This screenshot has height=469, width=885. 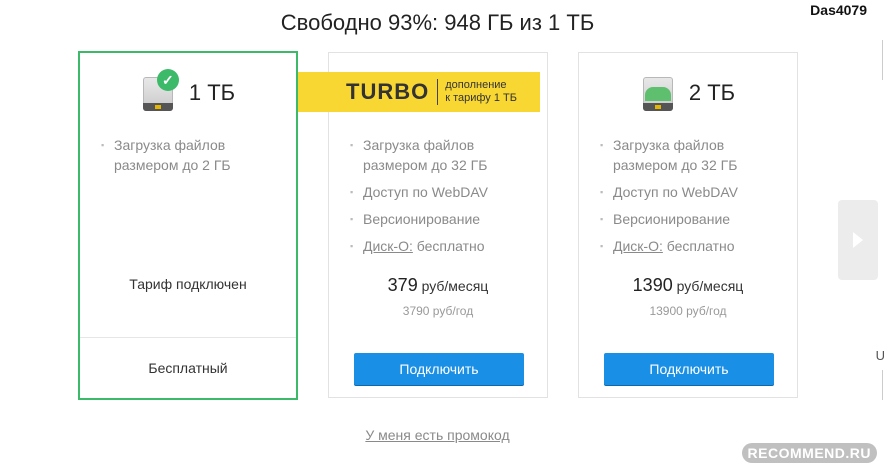 I want to click on price-month: 379 руб/месяц, so click(x=438, y=285).